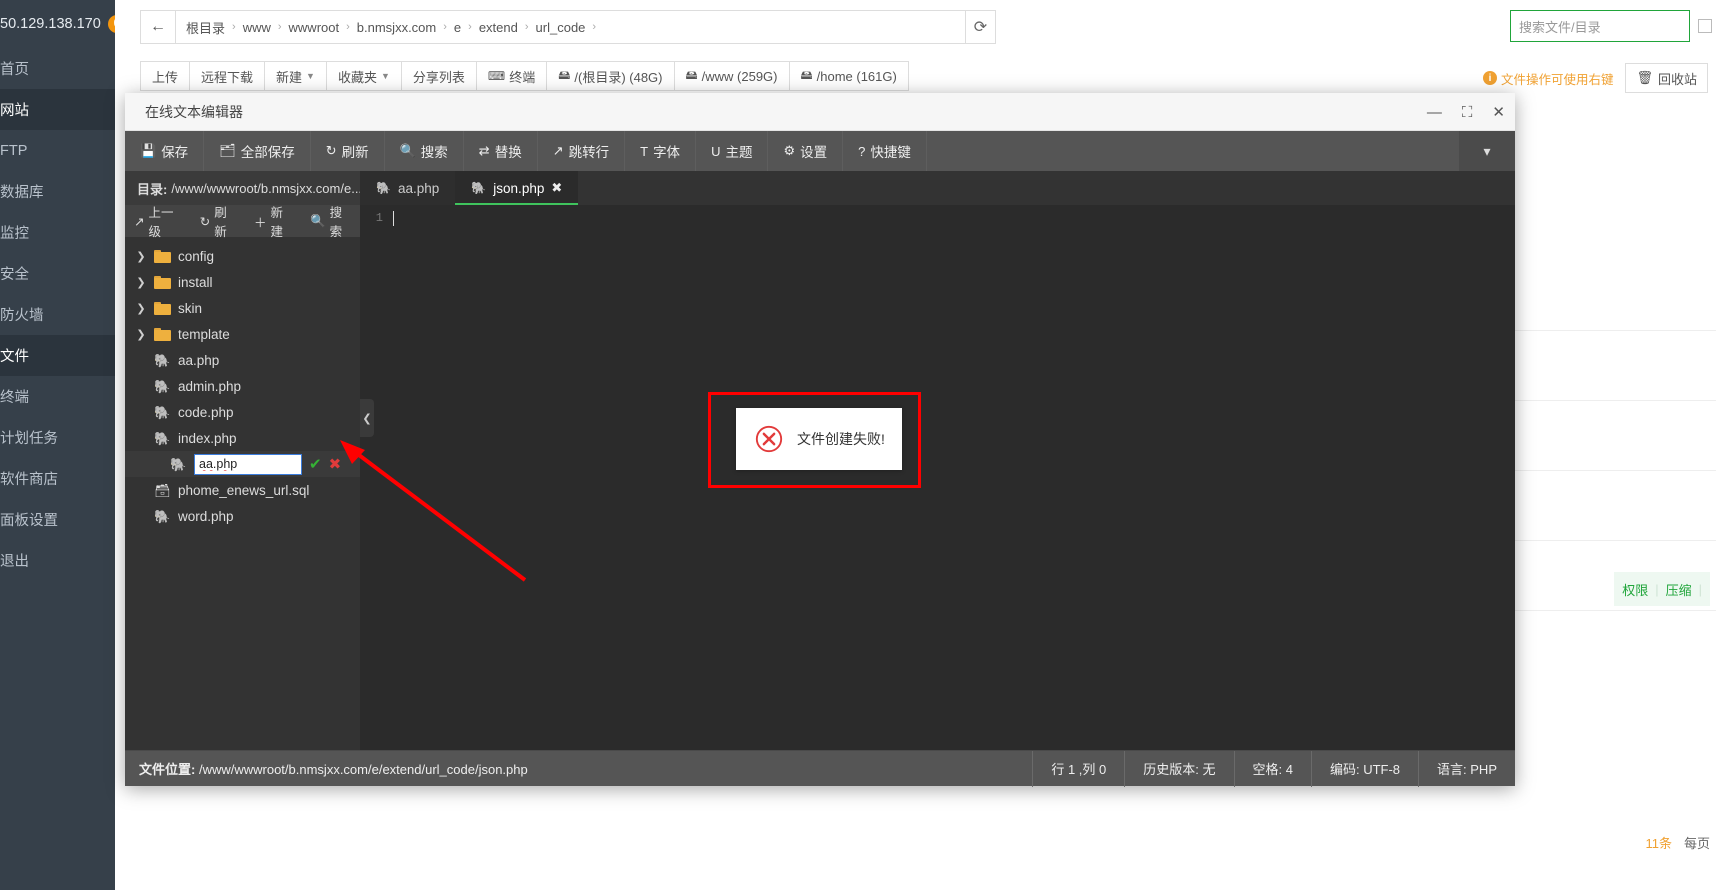  Describe the element at coordinates (57, 109) in the screenshot. I see `sidebar-item-1: 网站` at that location.